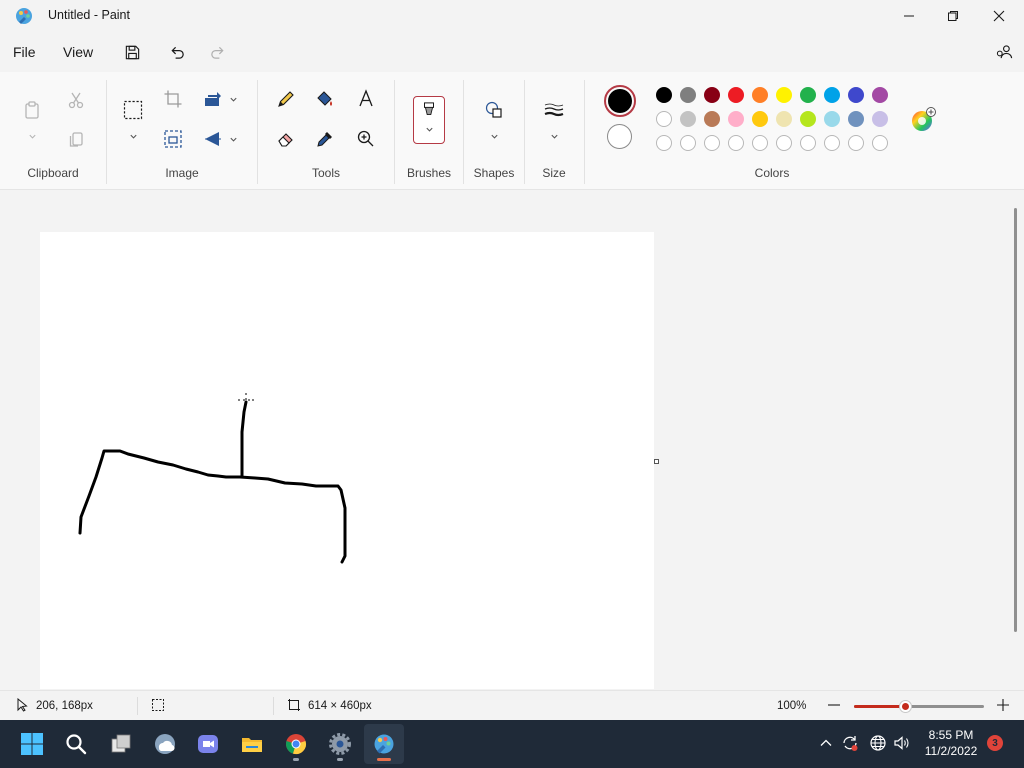 Image resolution: width=1024 pixels, height=768 pixels. Describe the element at coordinates (1003, 705) in the screenshot. I see `zoom-in-icon` at that location.